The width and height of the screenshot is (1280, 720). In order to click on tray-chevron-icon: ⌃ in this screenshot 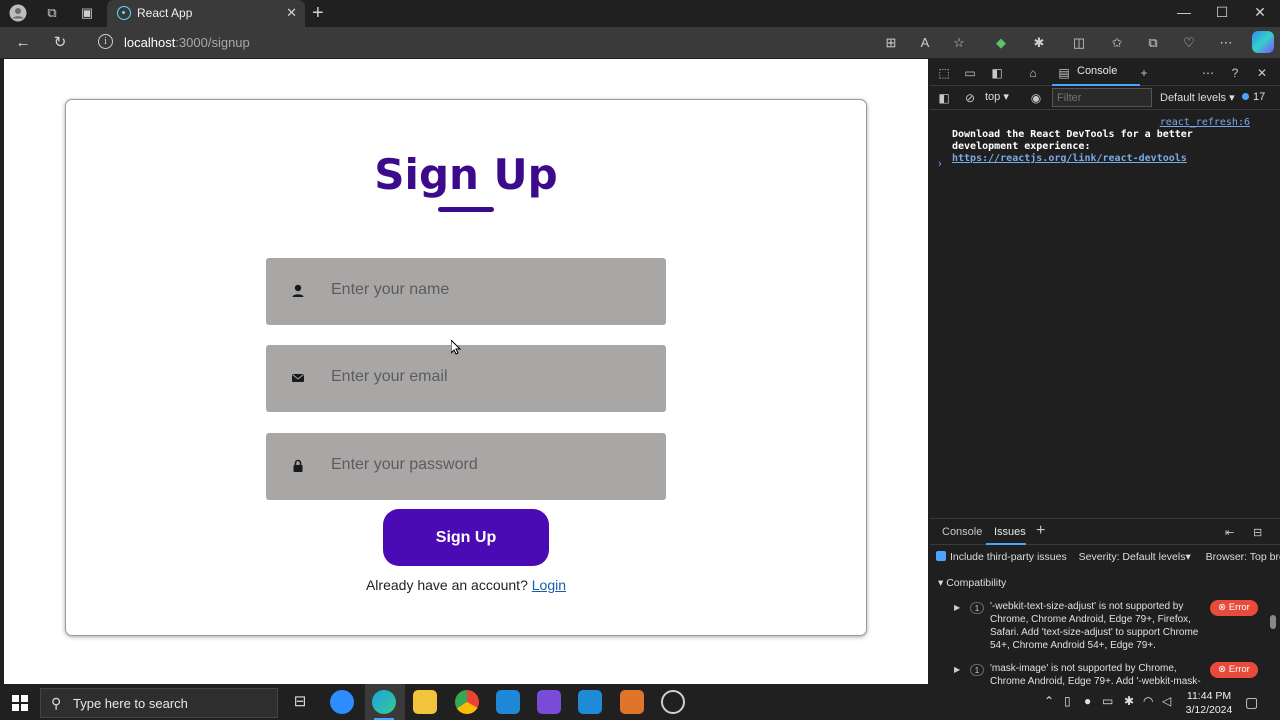, I will do `click(1049, 701)`.